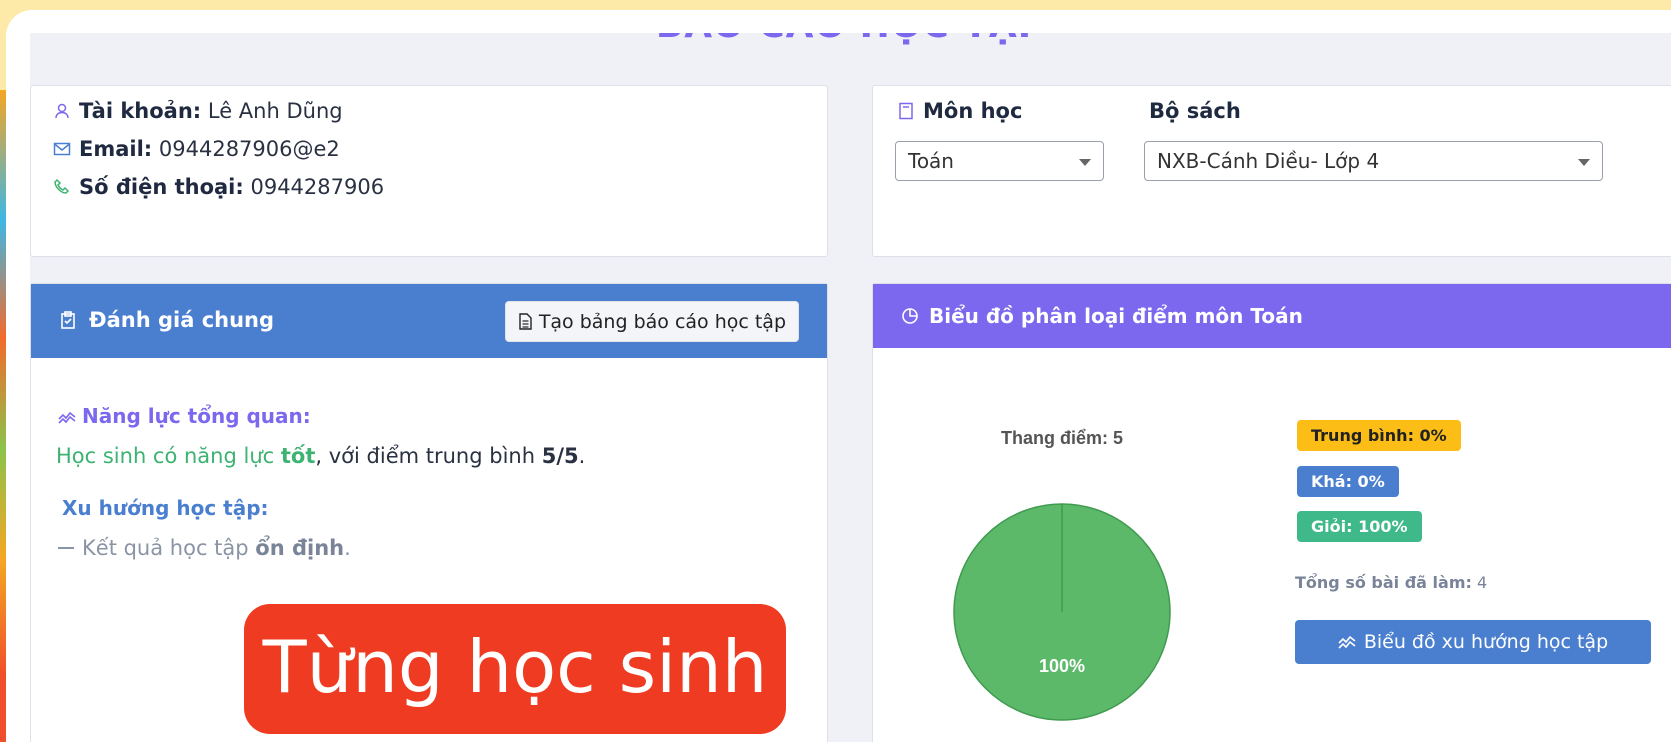  Describe the element at coordinates (196, 416) in the screenshot. I see `ability-title: Năng lực tổng quan:` at that location.